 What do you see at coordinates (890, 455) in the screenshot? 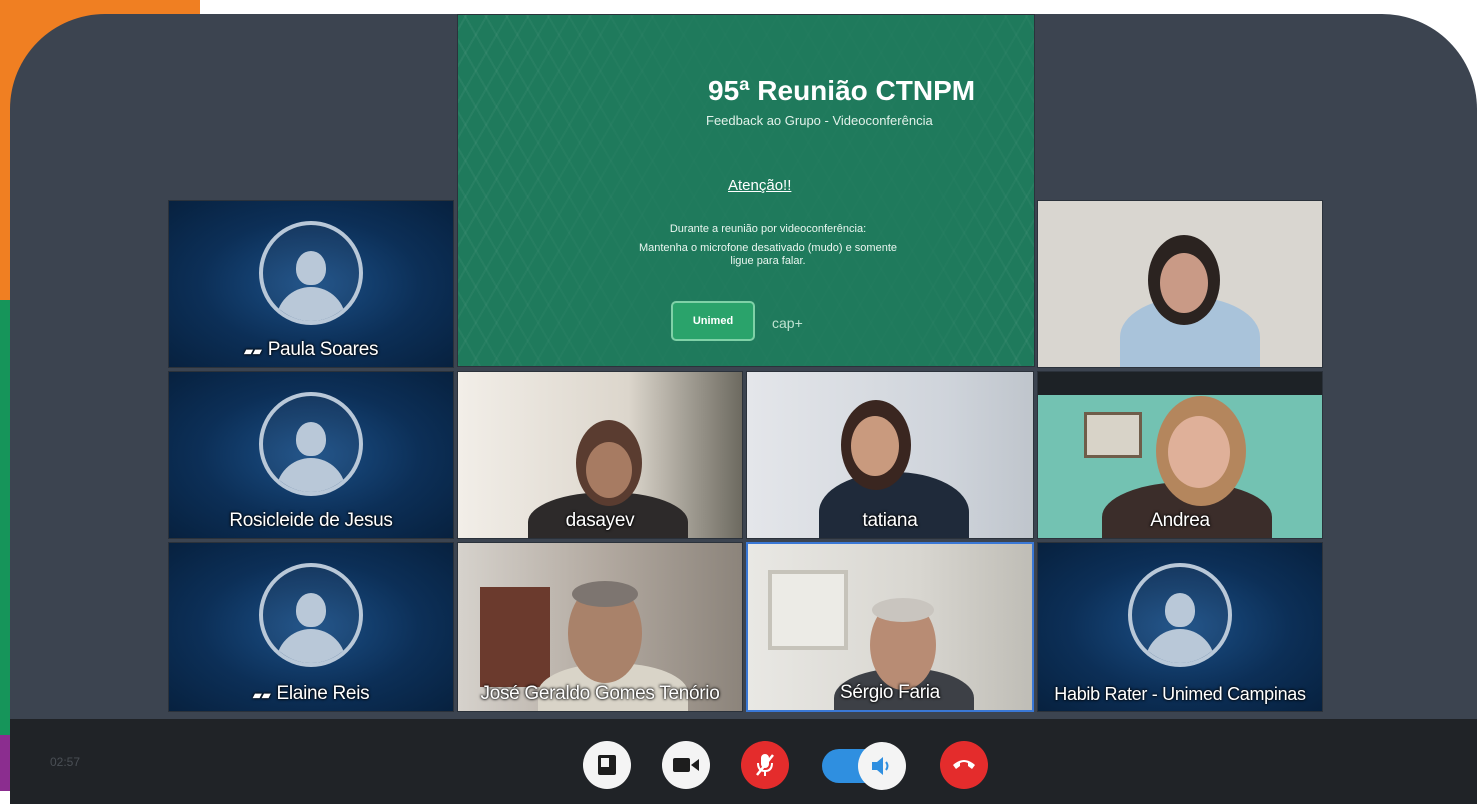
I see `participant-tile-tatiana: tatiana` at bounding box center [890, 455].